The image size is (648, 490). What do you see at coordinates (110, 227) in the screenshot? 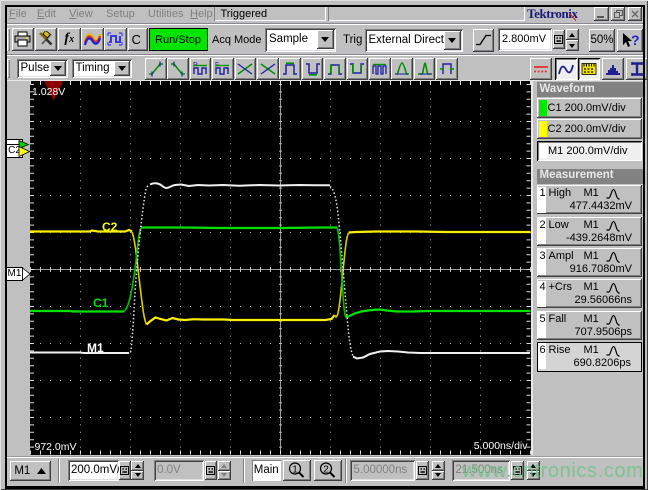
I see `svg-text: C2` at bounding box center [110, 227].